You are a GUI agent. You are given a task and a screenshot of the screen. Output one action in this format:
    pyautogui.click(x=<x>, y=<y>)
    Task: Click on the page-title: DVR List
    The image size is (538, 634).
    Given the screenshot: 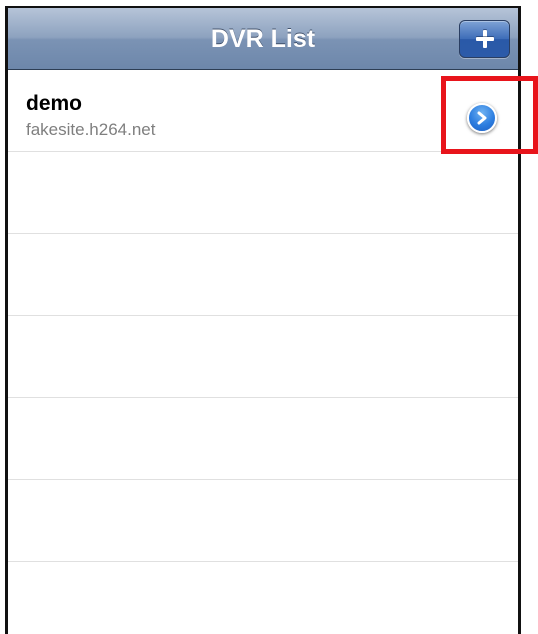 What is the action you would take?
    pyautogui.click(x=263, y=39)
    